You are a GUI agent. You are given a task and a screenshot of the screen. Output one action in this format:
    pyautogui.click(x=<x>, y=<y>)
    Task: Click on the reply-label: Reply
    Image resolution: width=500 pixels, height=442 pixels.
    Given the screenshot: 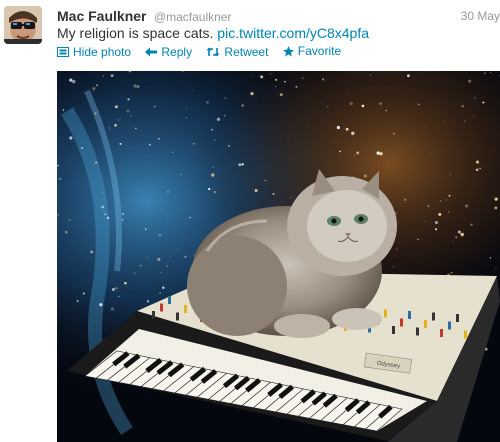 What is the action you would take?
    pyautogui.click(x=177, y=51)
    